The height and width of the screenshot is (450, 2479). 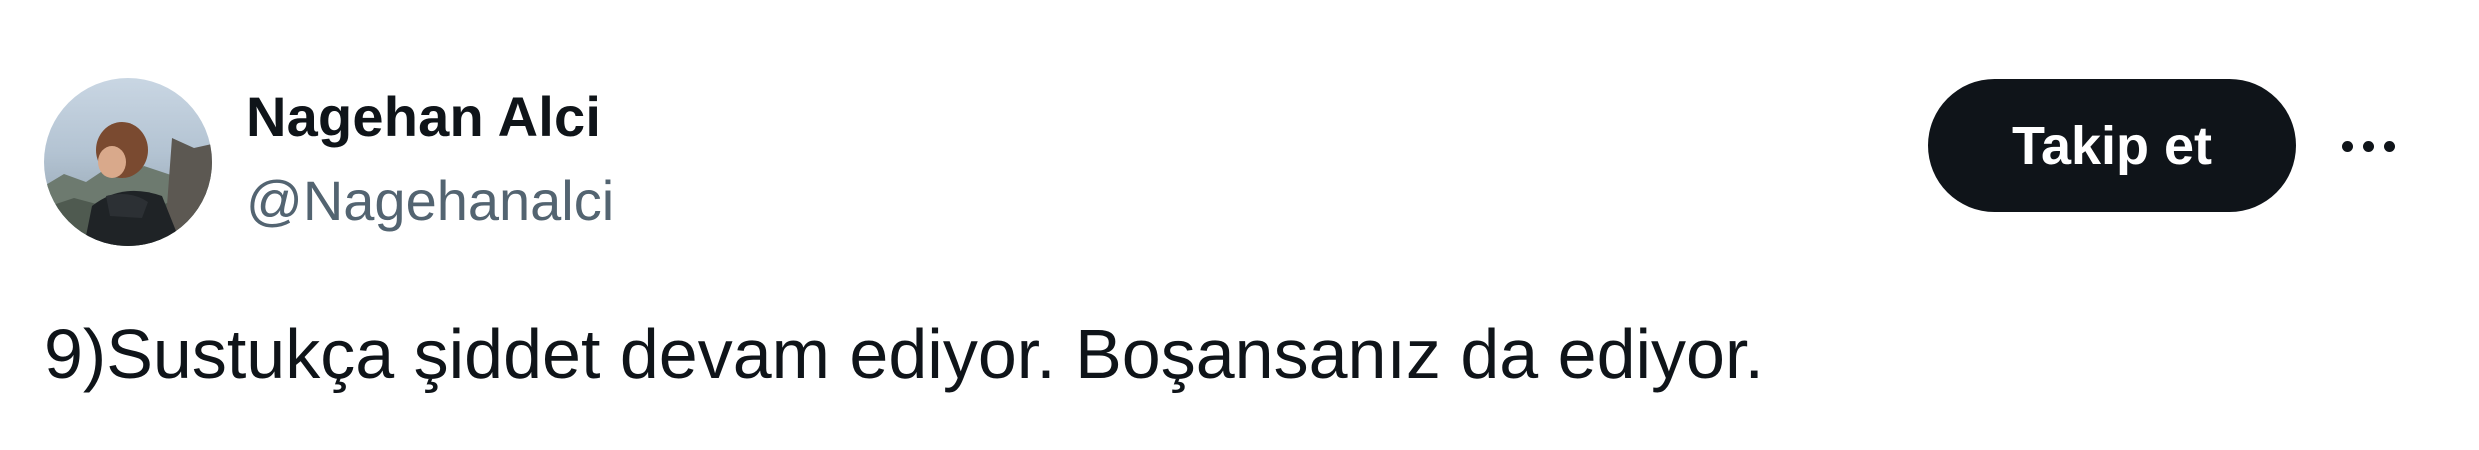 I want to click on follow-button: Takip et, so click(x=2112, y=145).